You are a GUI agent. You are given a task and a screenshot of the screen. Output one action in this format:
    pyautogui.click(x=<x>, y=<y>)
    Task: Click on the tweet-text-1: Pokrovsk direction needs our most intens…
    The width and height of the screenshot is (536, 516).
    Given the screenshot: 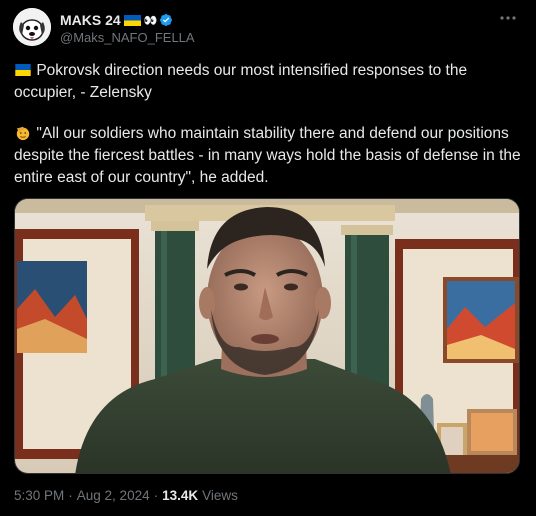 What is the action you would take?
    pyautogui.click(x=241, y=81)
    